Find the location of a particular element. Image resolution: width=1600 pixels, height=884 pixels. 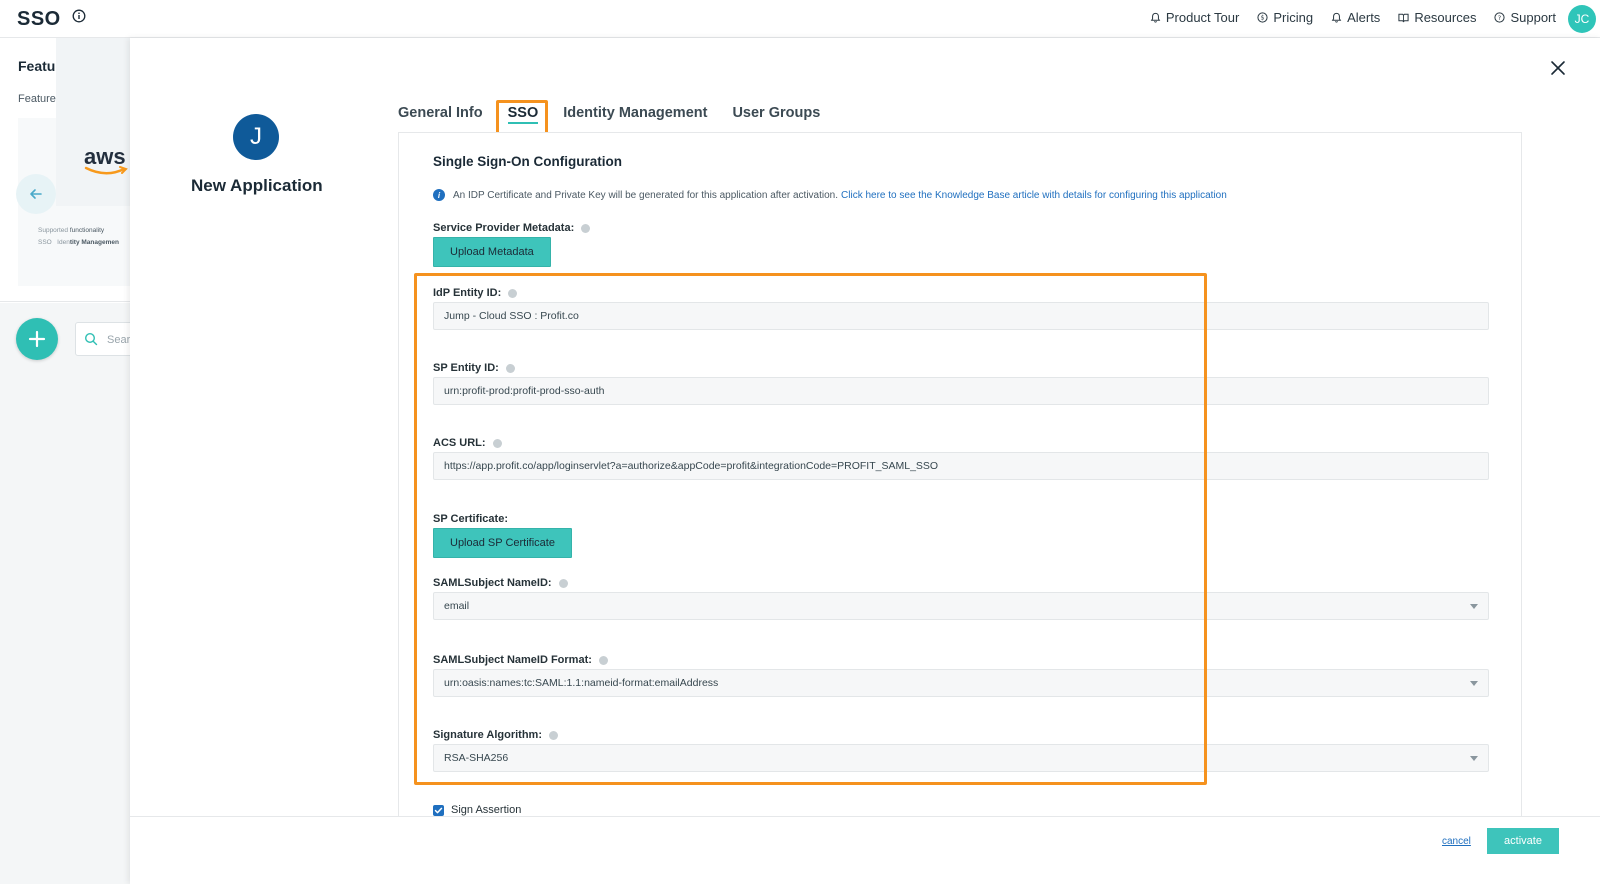

label-text: ACS URL: is located at coordinates (459, 443).